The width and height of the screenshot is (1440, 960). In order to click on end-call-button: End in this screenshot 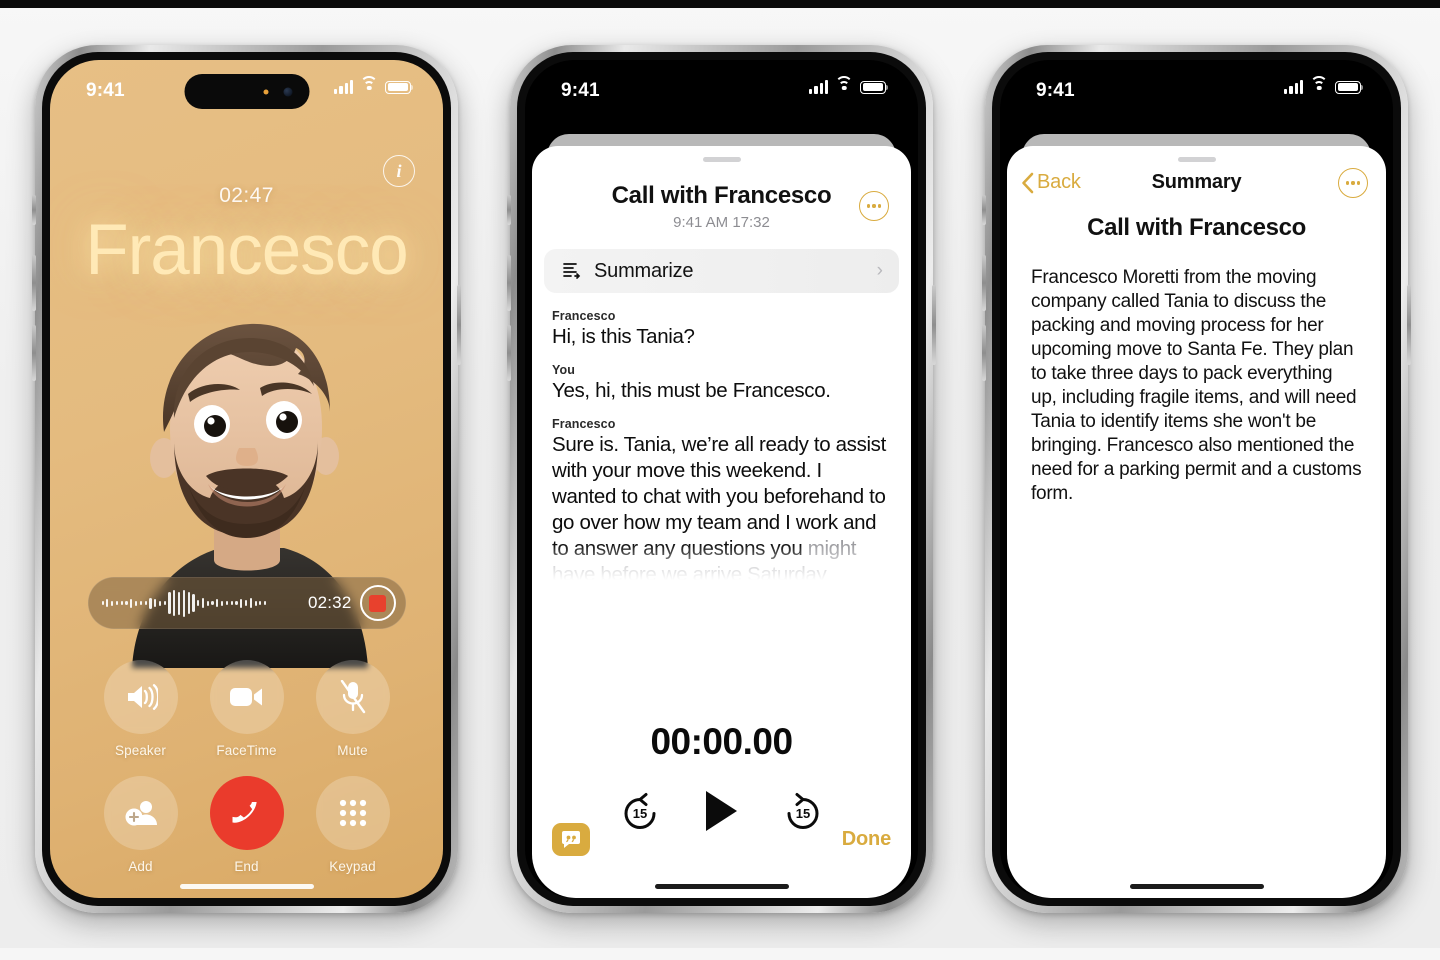, I will do `click(246, 825)`.